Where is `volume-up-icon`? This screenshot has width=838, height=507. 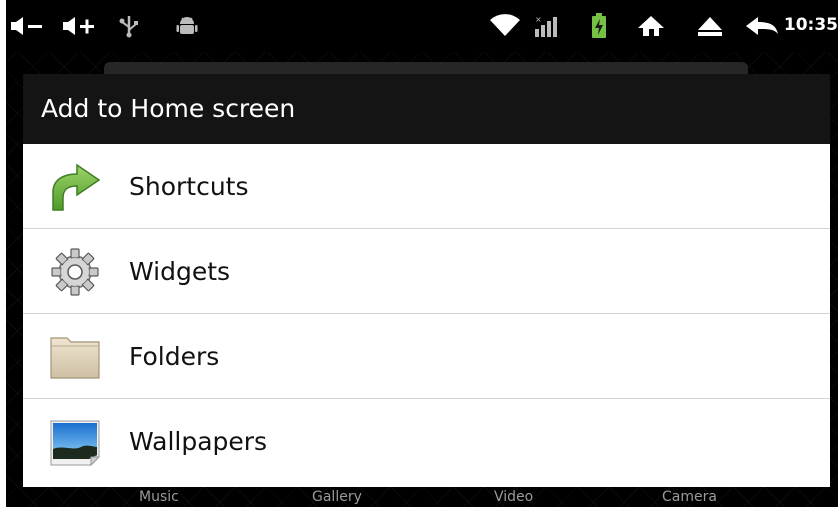
volume-up-icon is located at coordinates (84, 26).